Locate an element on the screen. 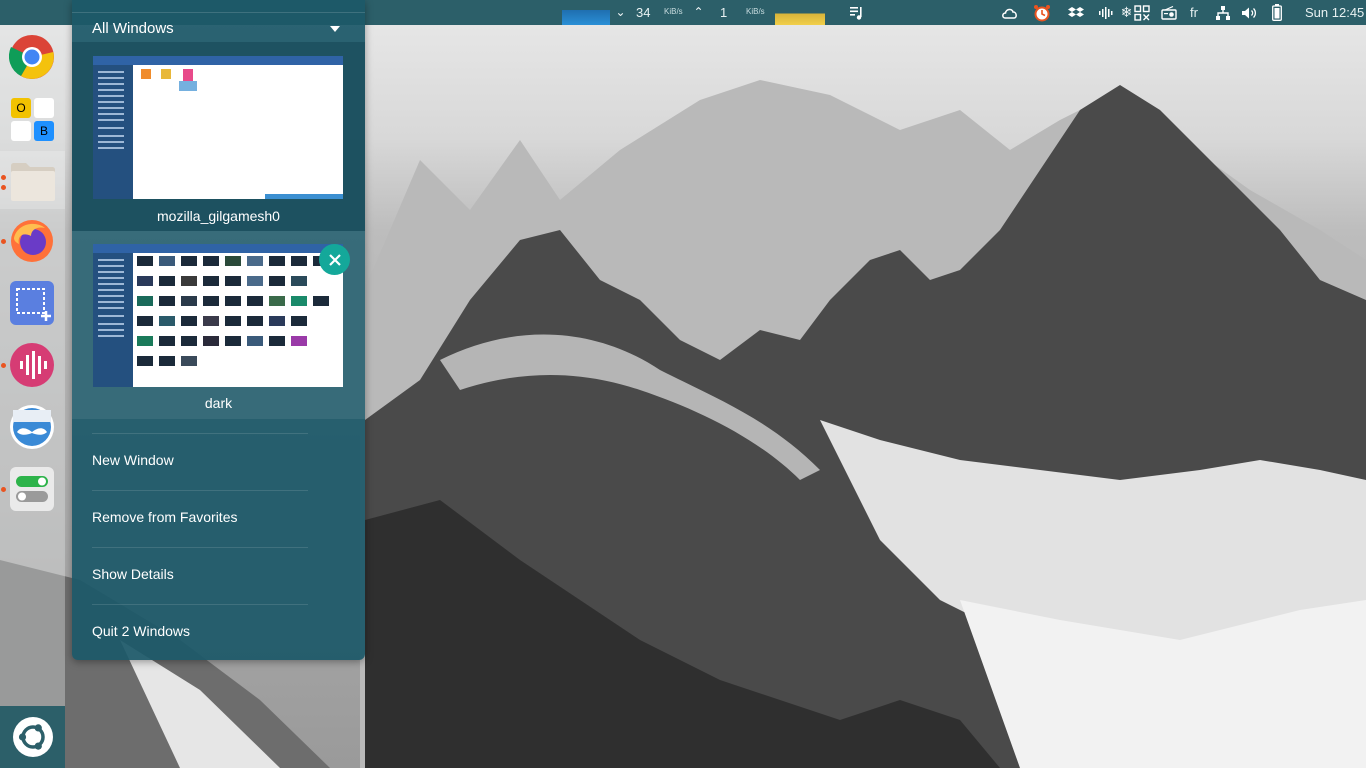 The image size is (1366, 768). dock-item-office-apps: O B is located at coordinates (32, 117).